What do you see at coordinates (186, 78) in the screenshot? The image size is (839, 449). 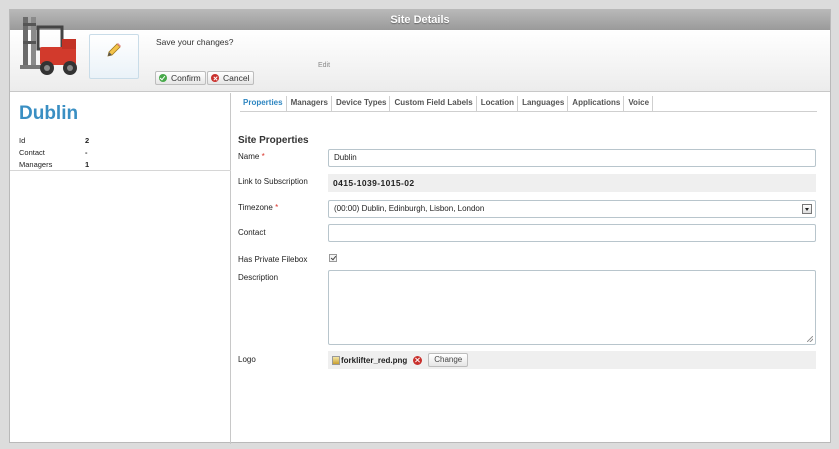 I see `confirm-label: Confirm` at bounding box center [186, 78].